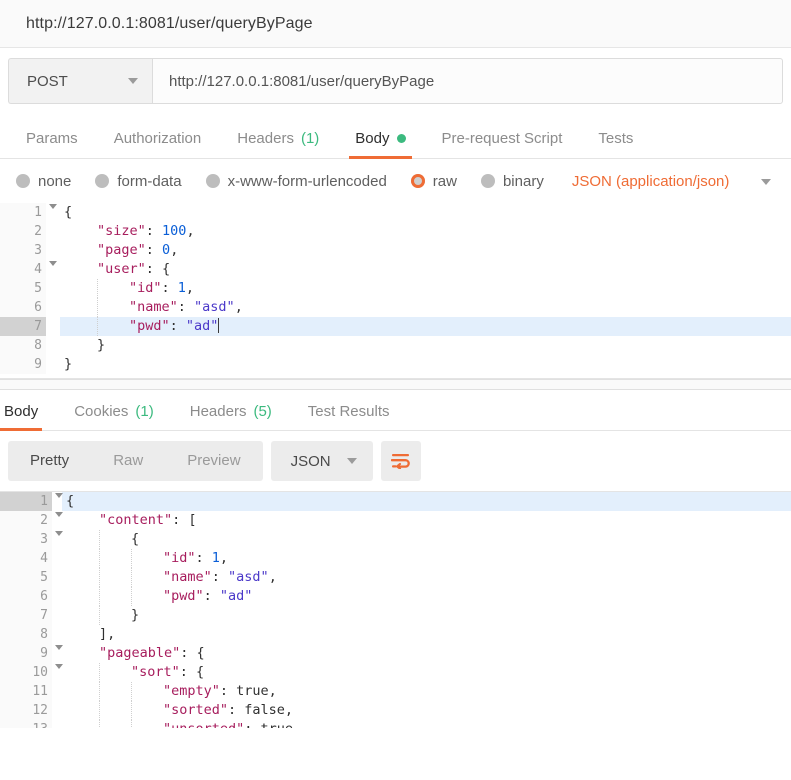 This screenshot has width=791, height=780. What do you see at coordinates (395, 288) in the screenshot?
I see `code-line: 5 "id": 1,` at bounding box center [395, 288].